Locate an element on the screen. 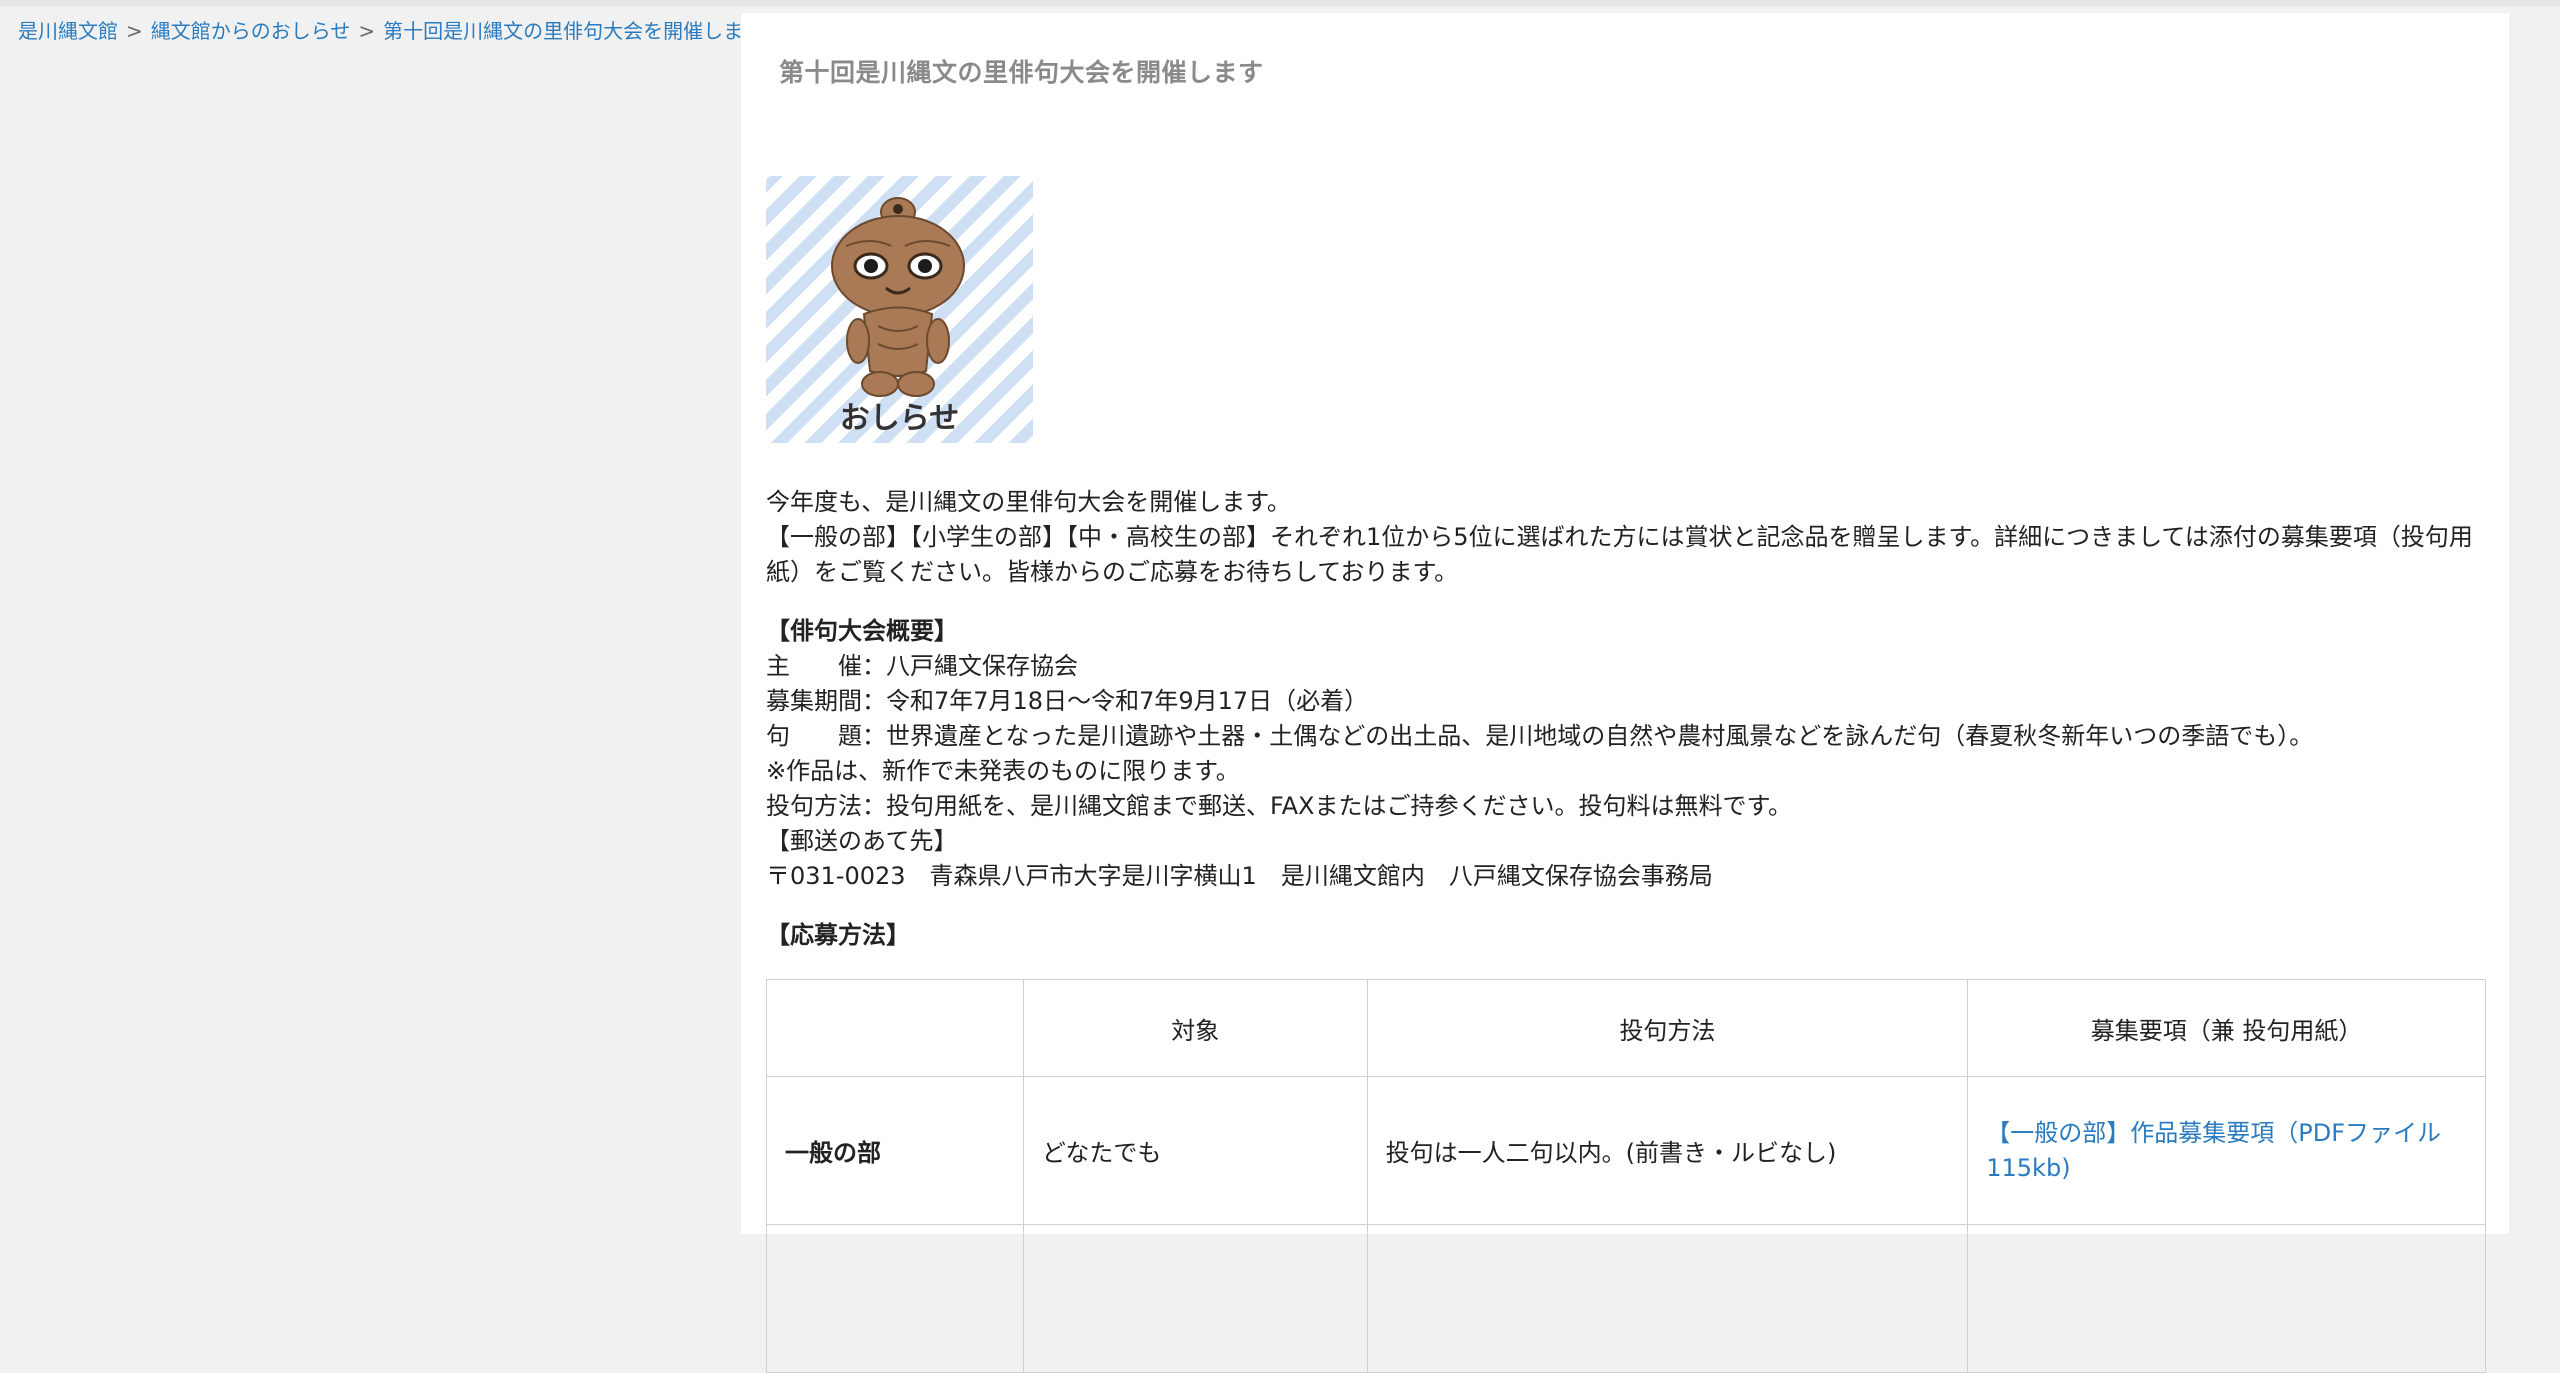 This screenshot has height=1373, width=2560. pdf-download-link: 【一般の部】作品募集要項（PDFファイル115kb) is located at coordinates (2213, 1150).